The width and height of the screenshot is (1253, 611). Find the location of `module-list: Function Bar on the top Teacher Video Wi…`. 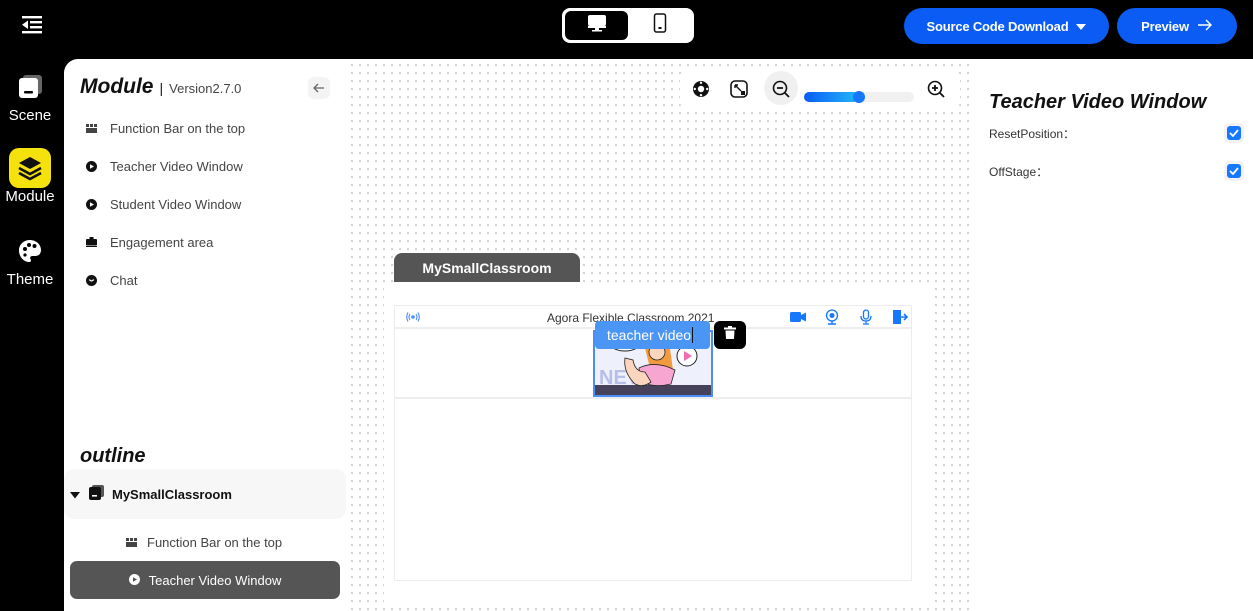

module-list: Function Bar on the top Teacher Video Wi… is located at coordinates (165, 204).